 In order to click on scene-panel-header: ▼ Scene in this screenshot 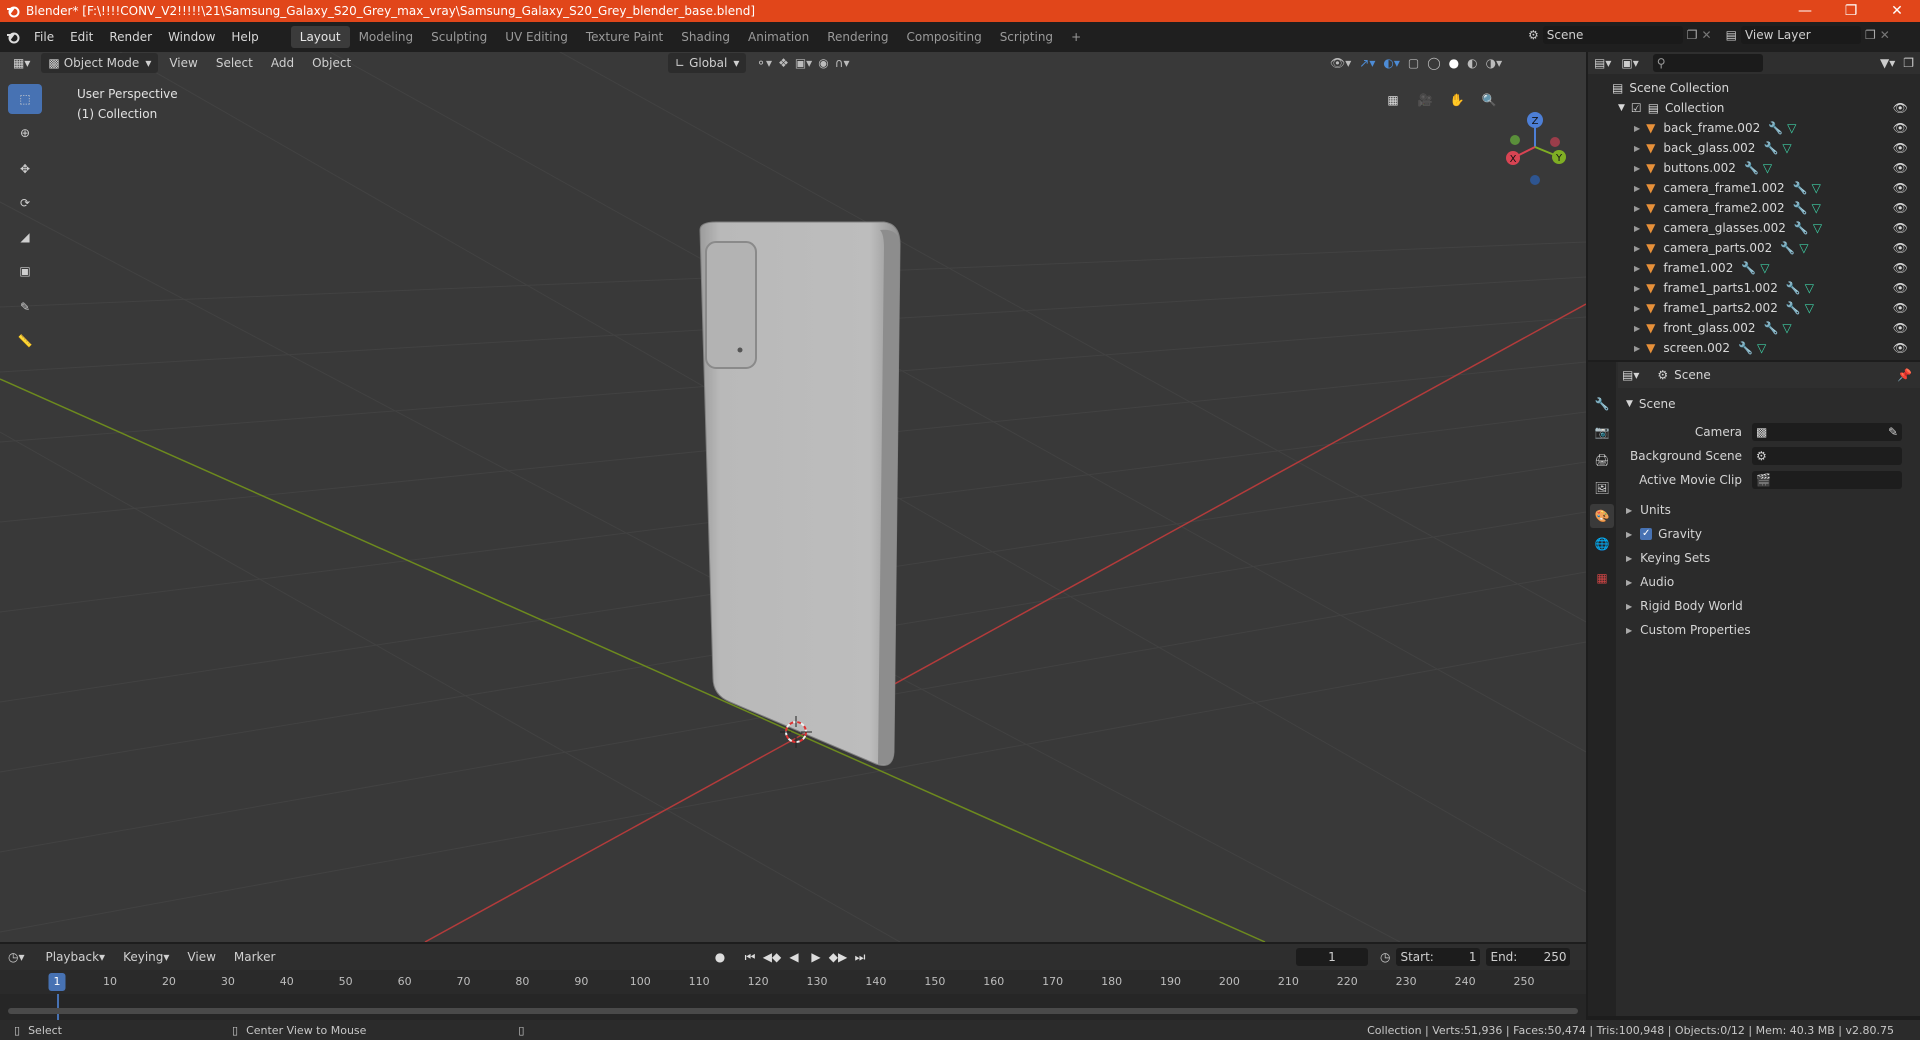, I will do `click(1769, 404)`.